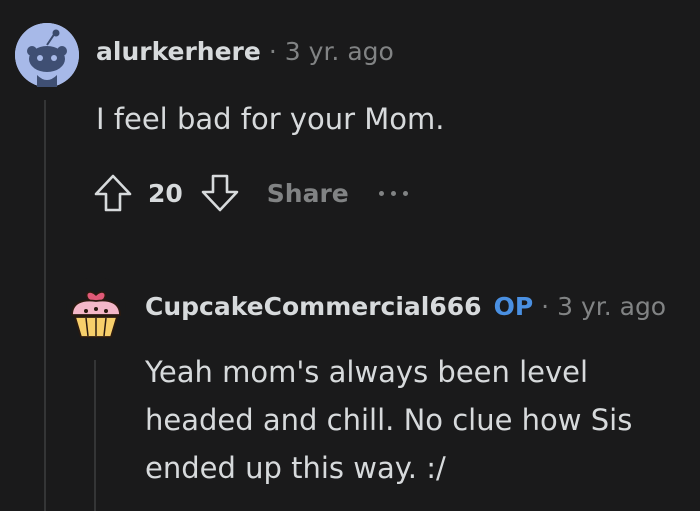 Image resolution: width=700 pixels, height=511 pixels. What do you see at coordinates (367, 372) in the screenshot?
I see `reply-body-line: Yeah mom's always been level` at bounding box center [367, 372].